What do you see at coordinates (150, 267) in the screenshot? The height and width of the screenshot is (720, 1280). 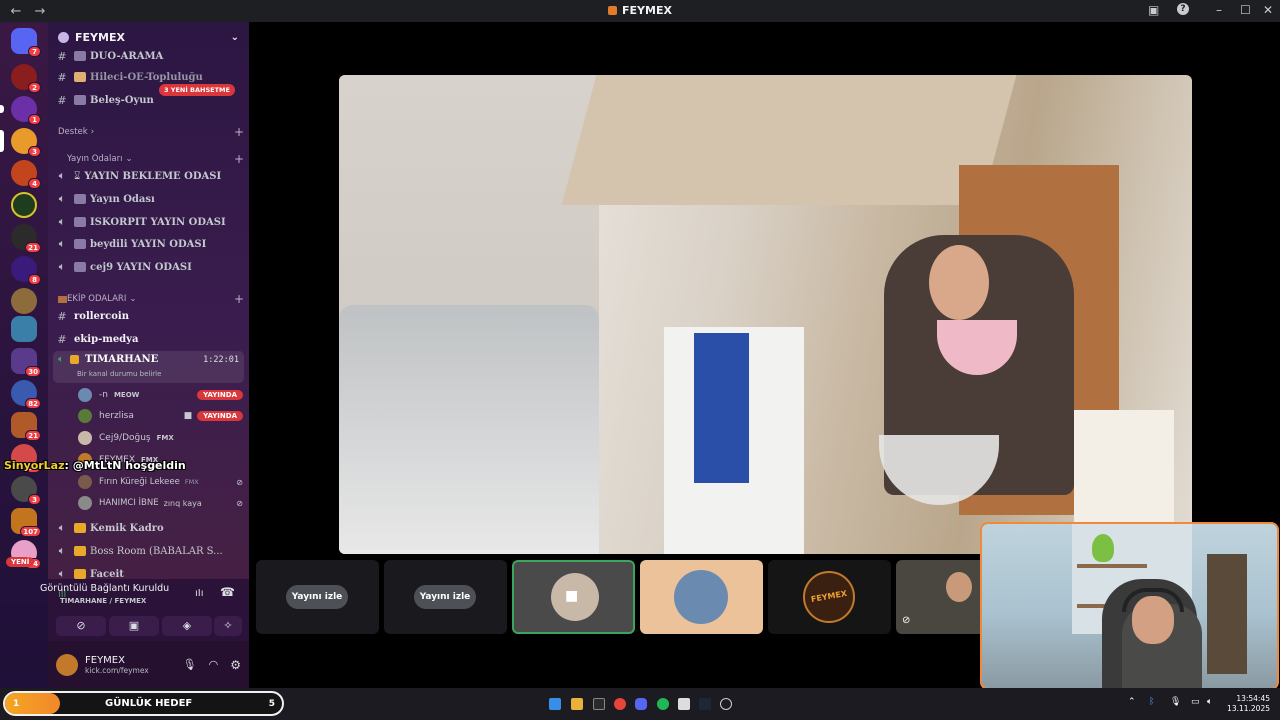 I see `voice-channel: 🔈︎ cej9 YAYIN ODASI` at bounding box center [150, 267].